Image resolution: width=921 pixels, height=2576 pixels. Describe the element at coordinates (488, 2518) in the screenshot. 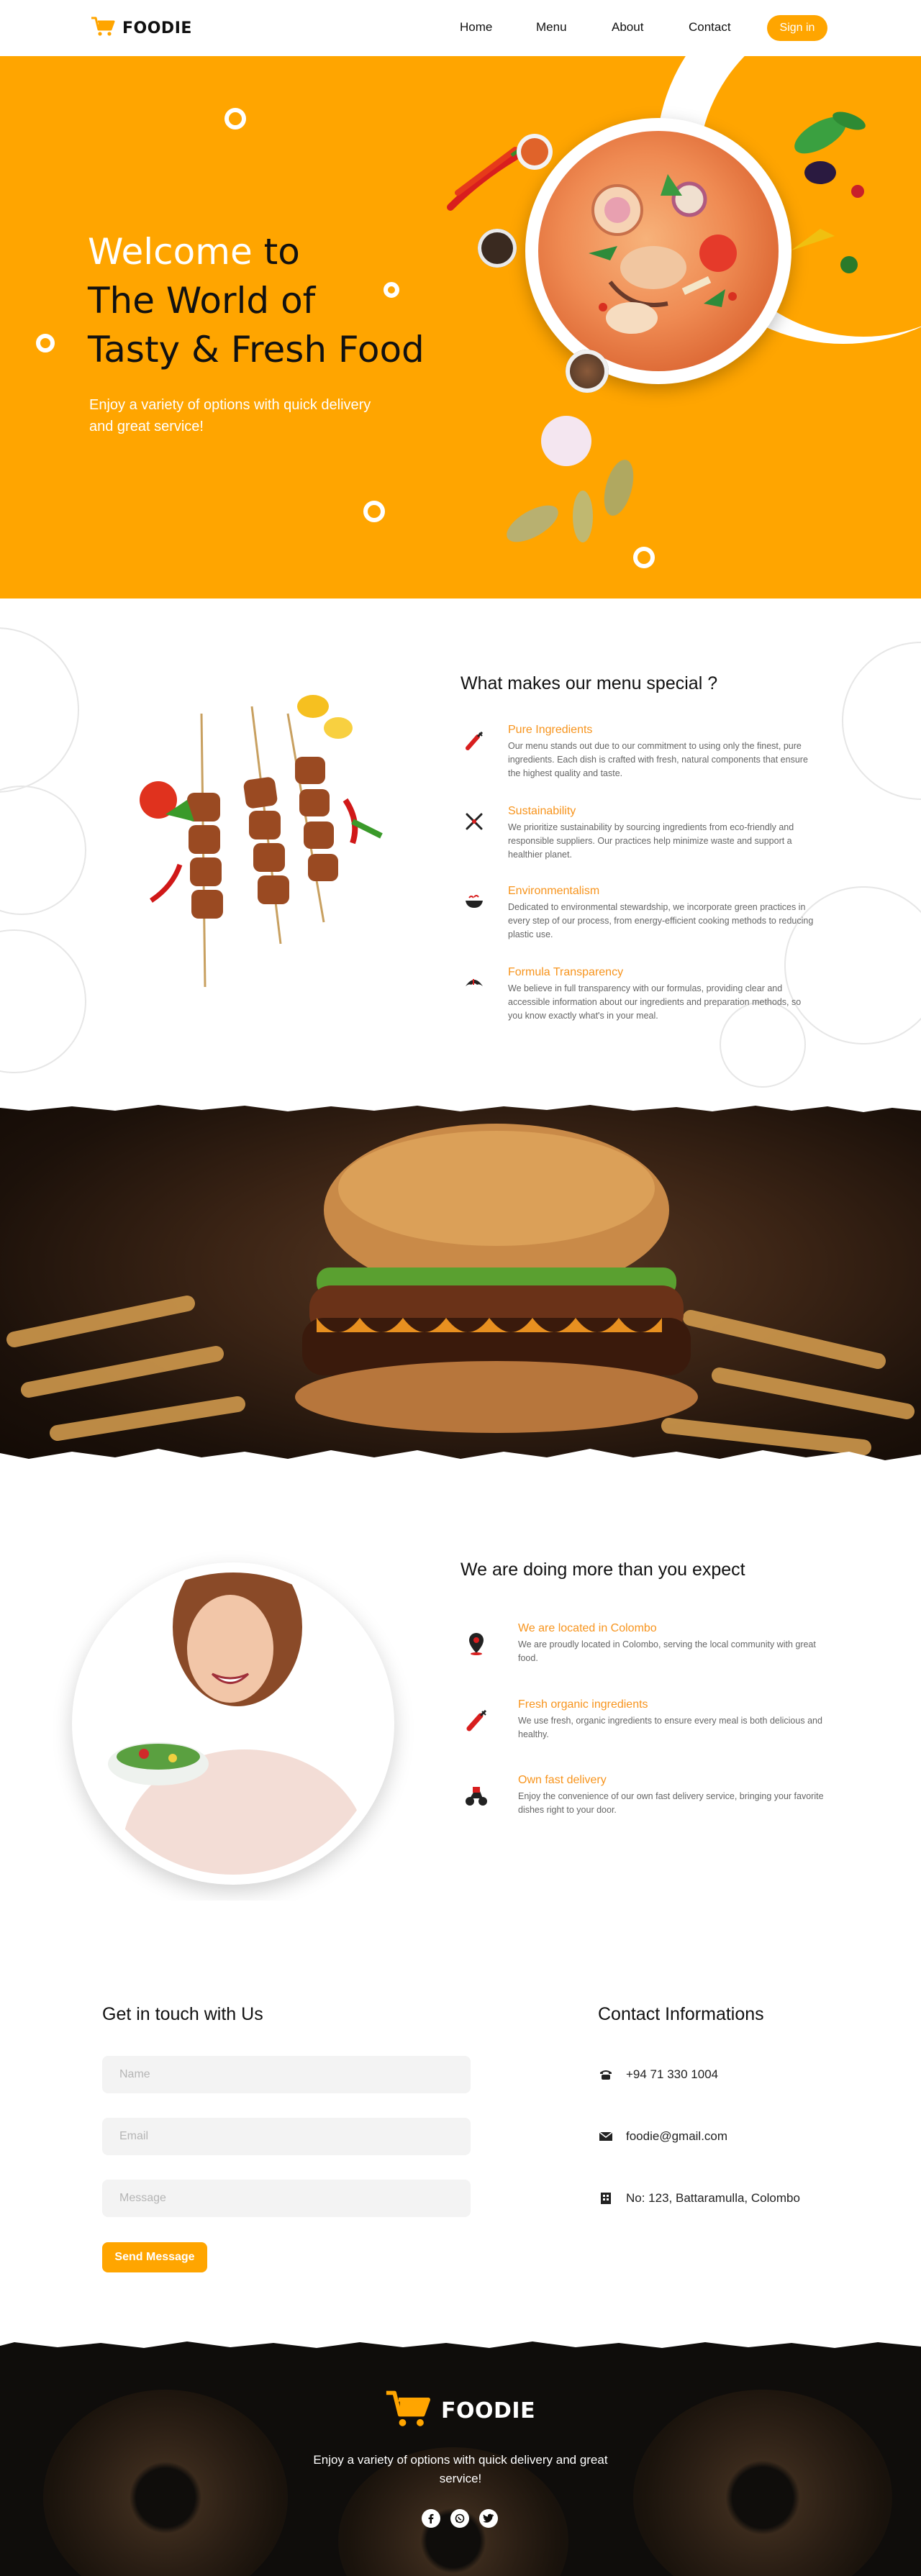

I see `twitter-icon` at that location.